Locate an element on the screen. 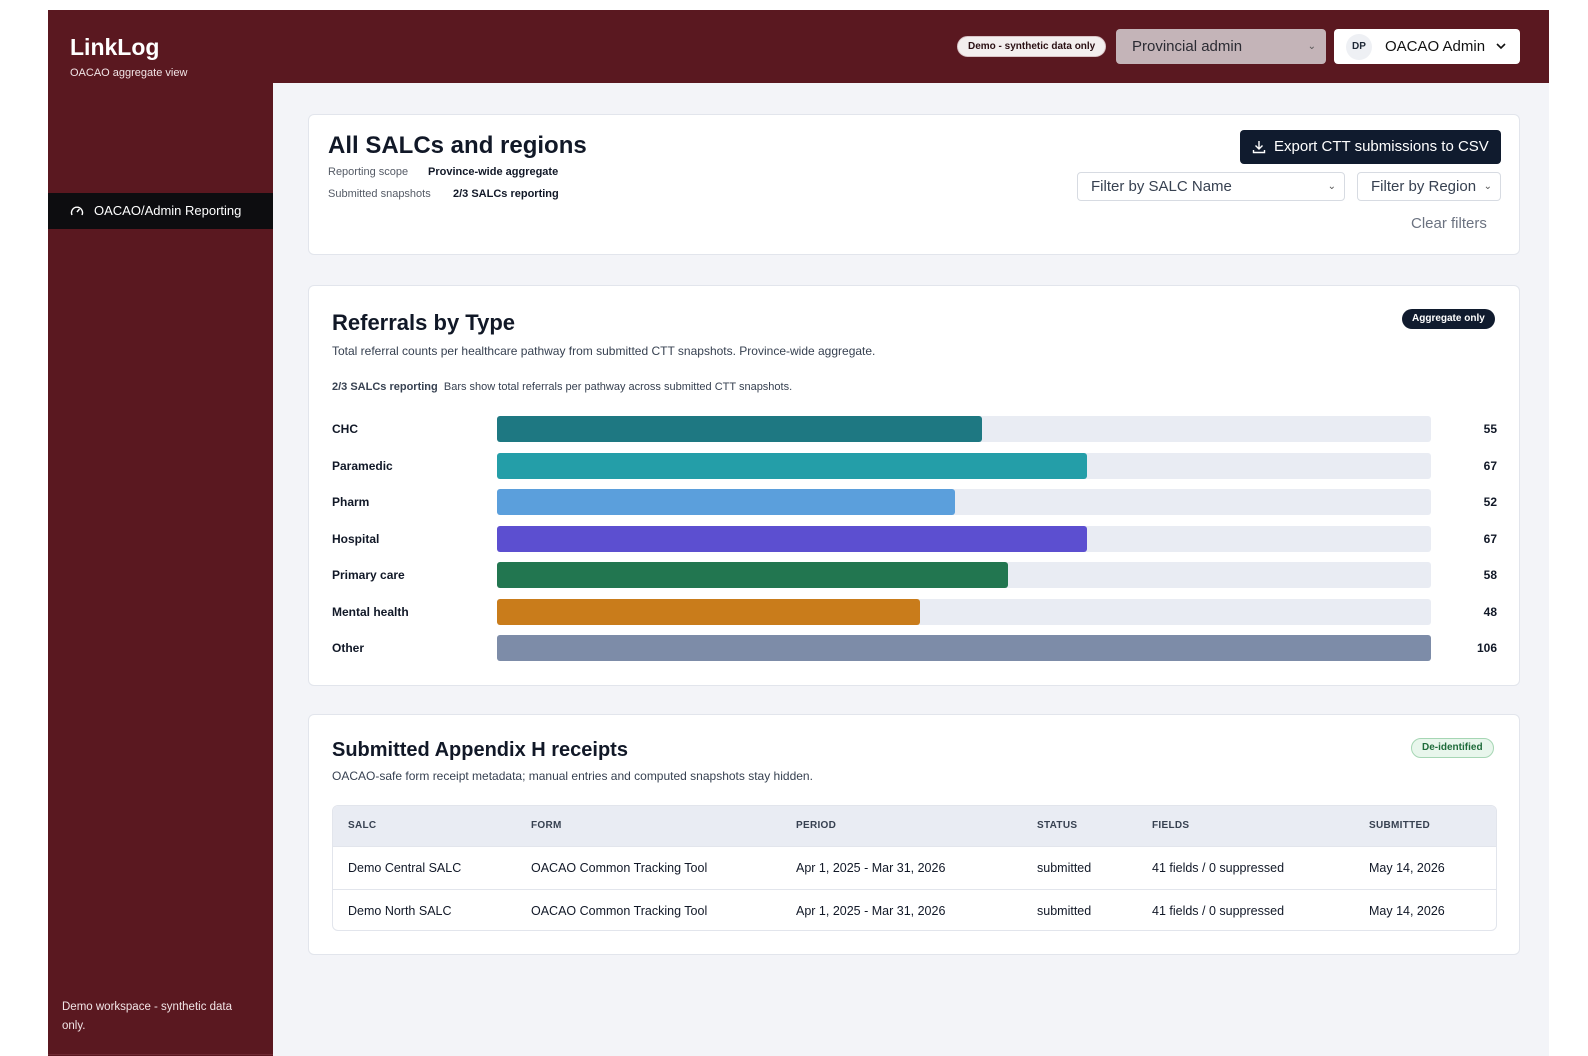 The width and height of the screenshot is (1588, 1056). bar-label: Primary care is located at coordinates (368, 575).